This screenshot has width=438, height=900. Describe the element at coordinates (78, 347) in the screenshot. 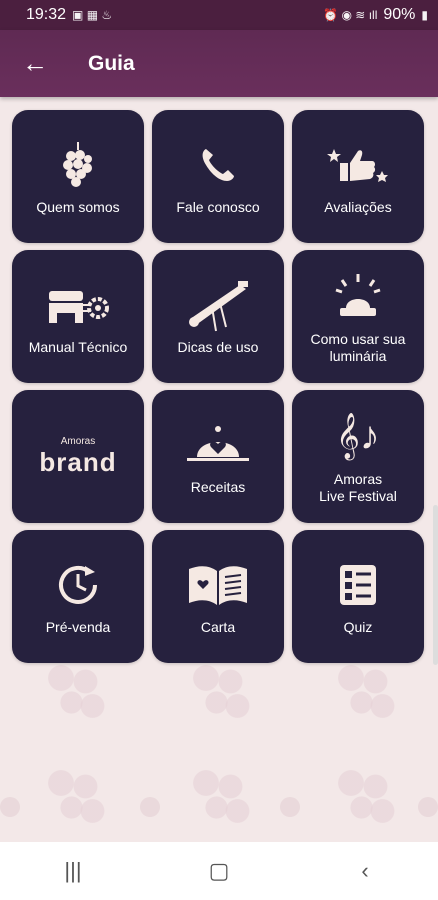

I see `tile-label: Manual Técnico` at that location.